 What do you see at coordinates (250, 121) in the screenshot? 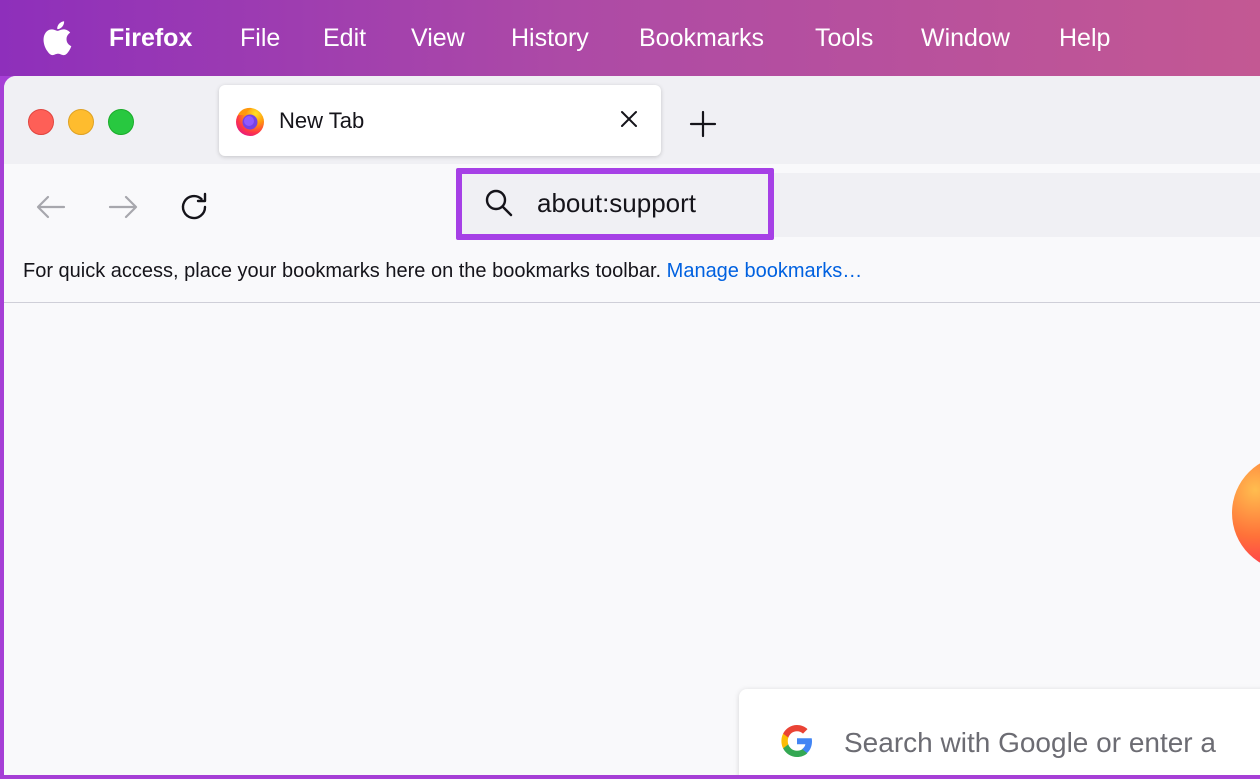
I see `firefox-icon` at bounding box center [250, 121].